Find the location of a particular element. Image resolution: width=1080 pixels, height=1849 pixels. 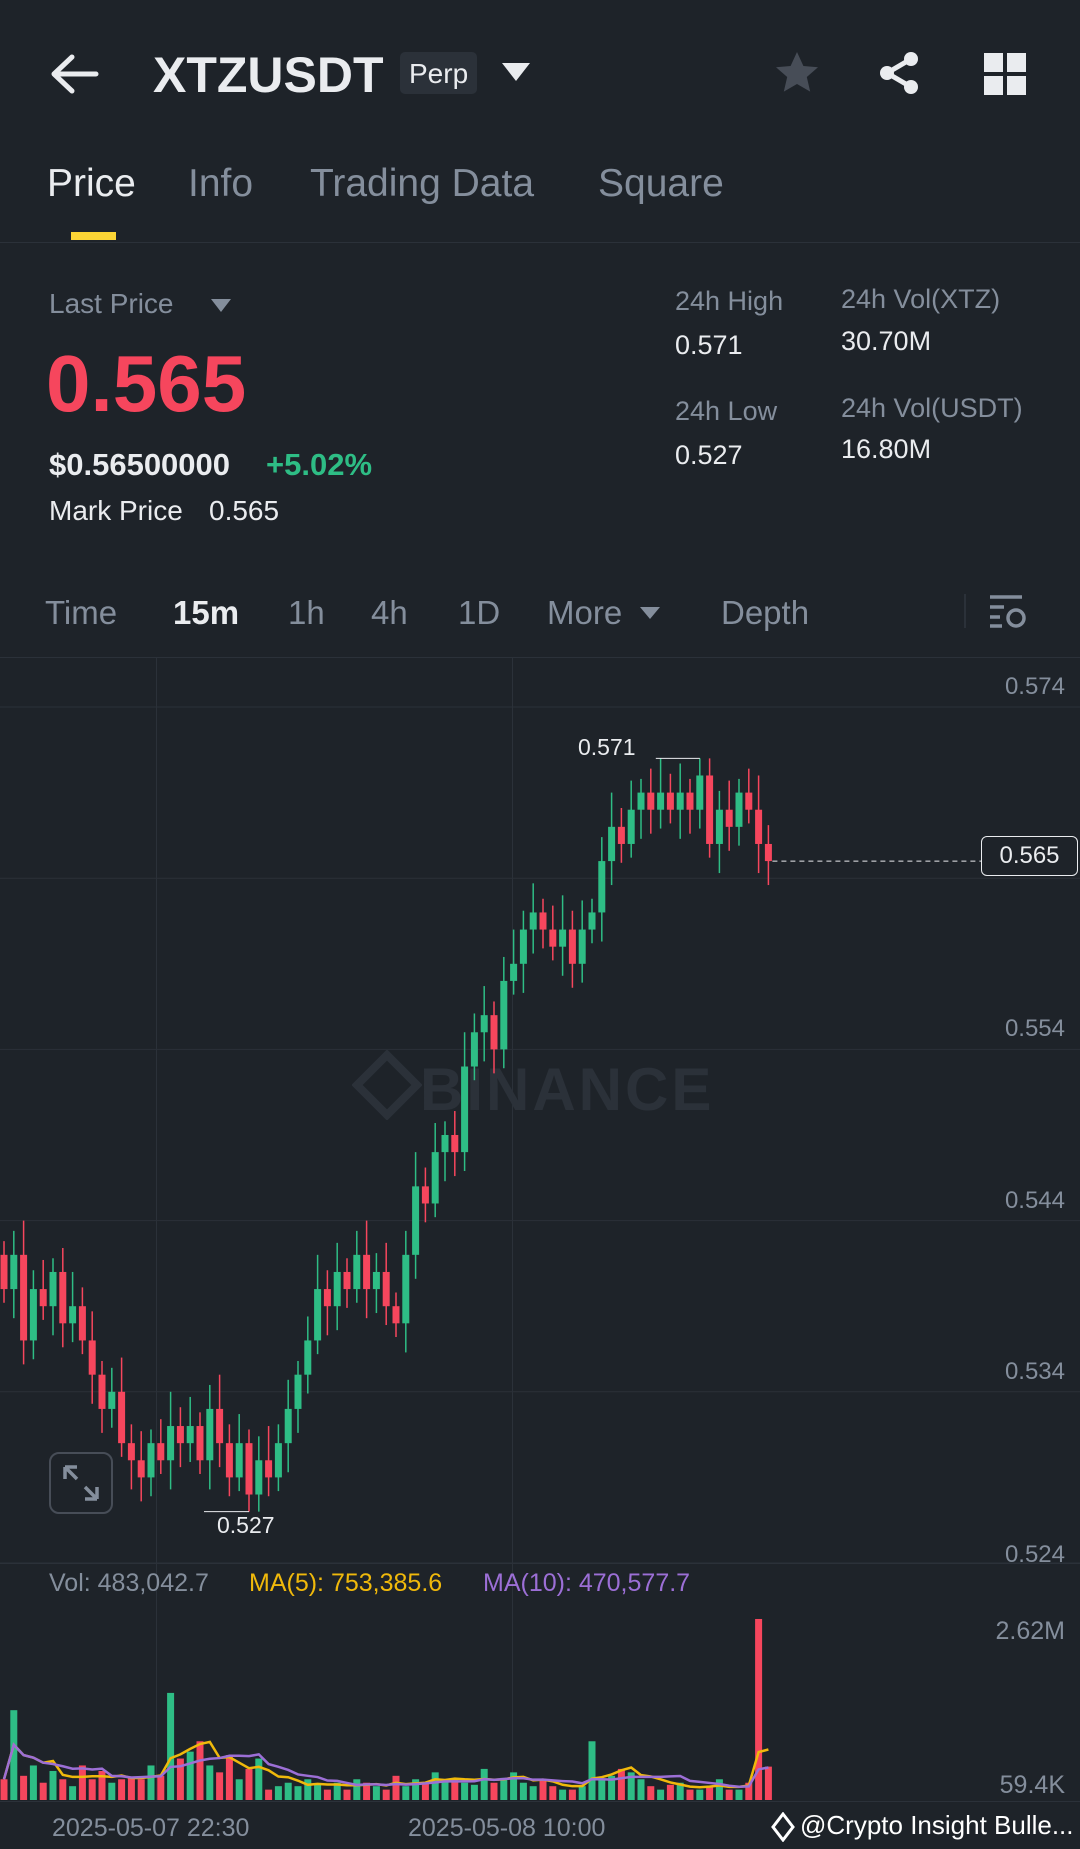

expand-icon is located at coordinates (81, 1483).